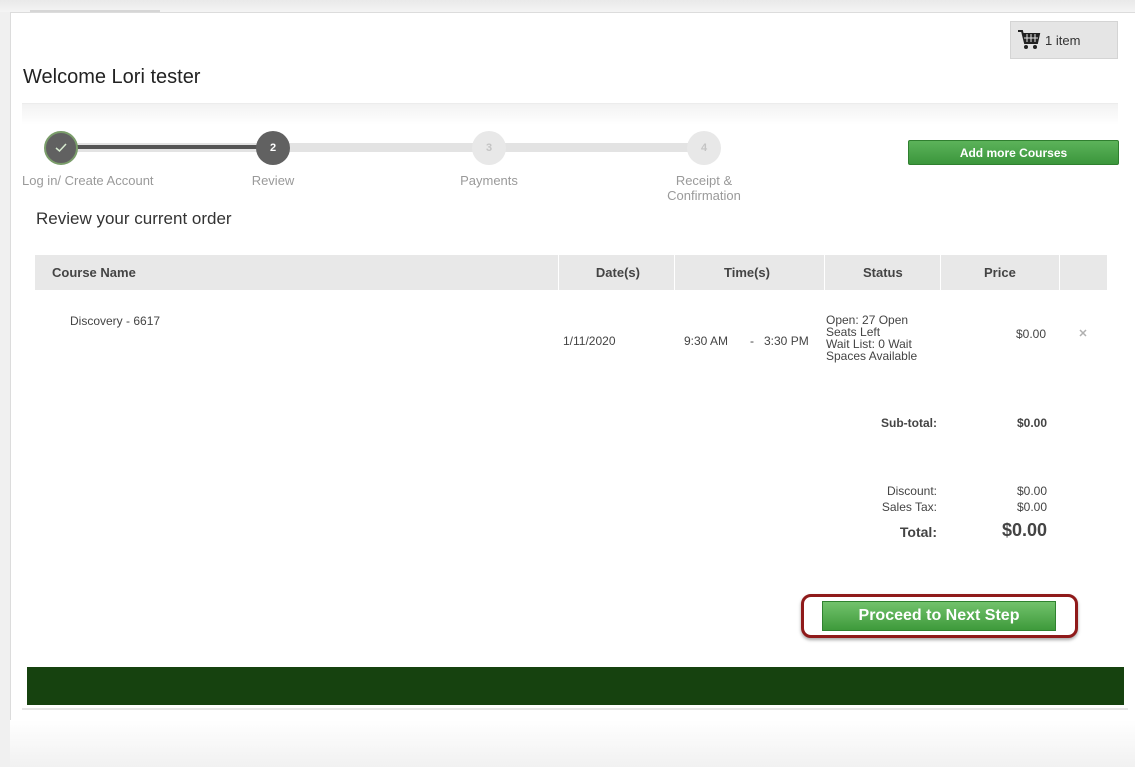  I want to click on status-line: Spaces Available, so click(872, 356).